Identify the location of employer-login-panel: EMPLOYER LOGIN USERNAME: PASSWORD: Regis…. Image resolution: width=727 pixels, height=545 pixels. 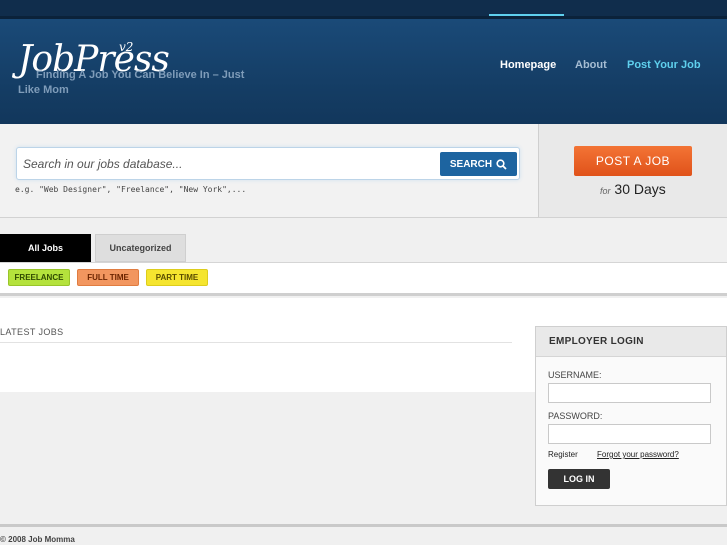
(631, 416).